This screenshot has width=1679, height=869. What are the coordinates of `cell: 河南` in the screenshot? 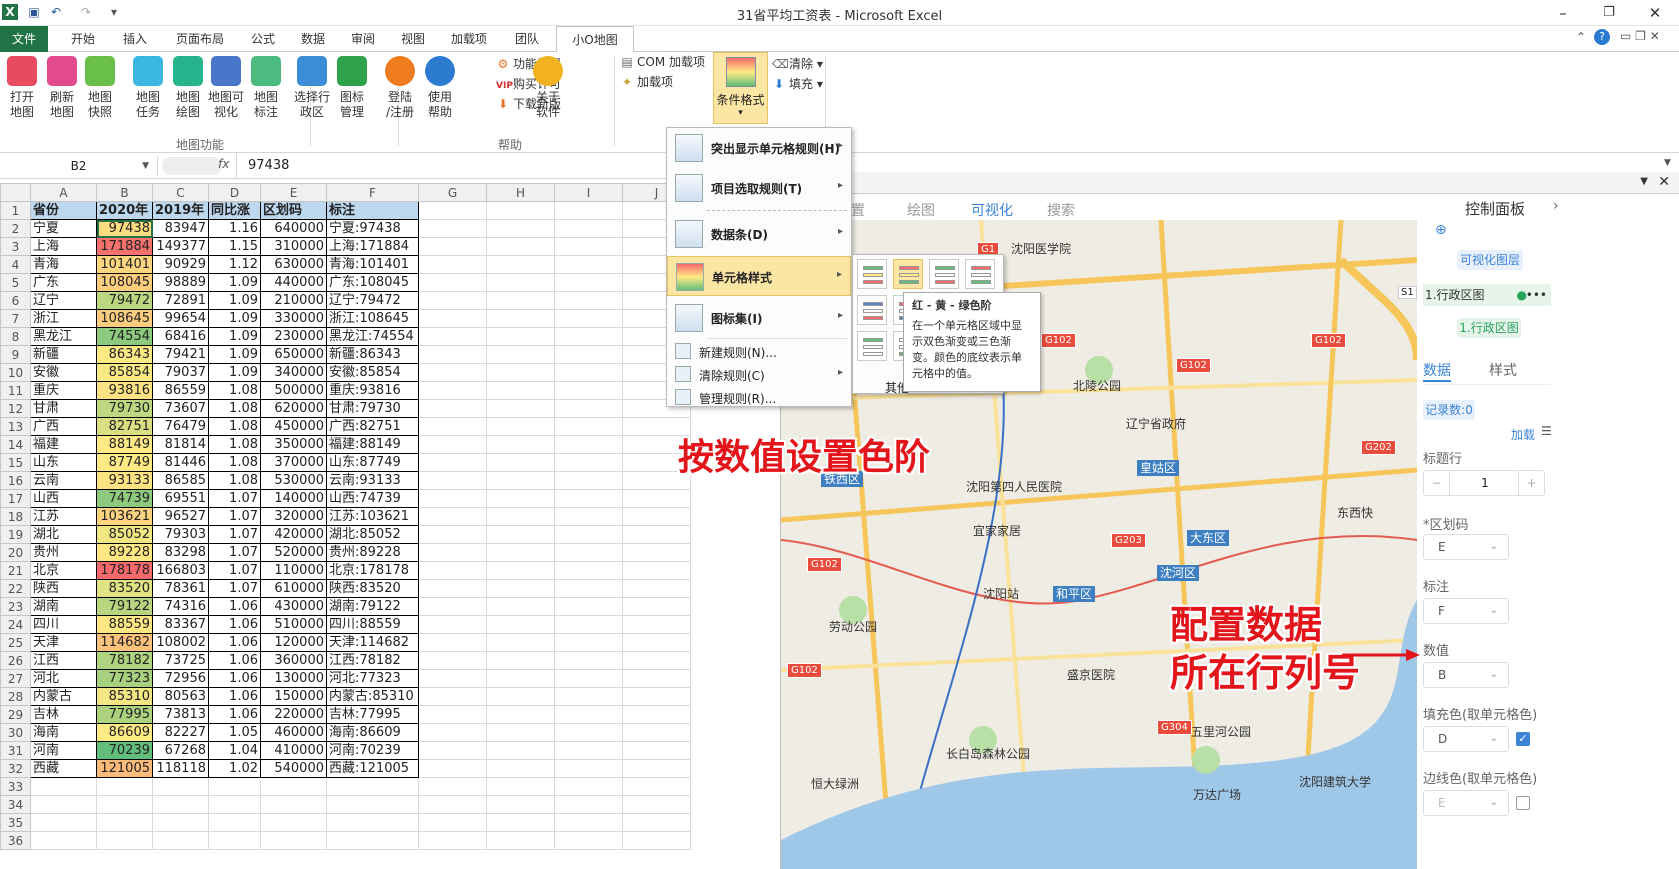 It's located at (63, 750).